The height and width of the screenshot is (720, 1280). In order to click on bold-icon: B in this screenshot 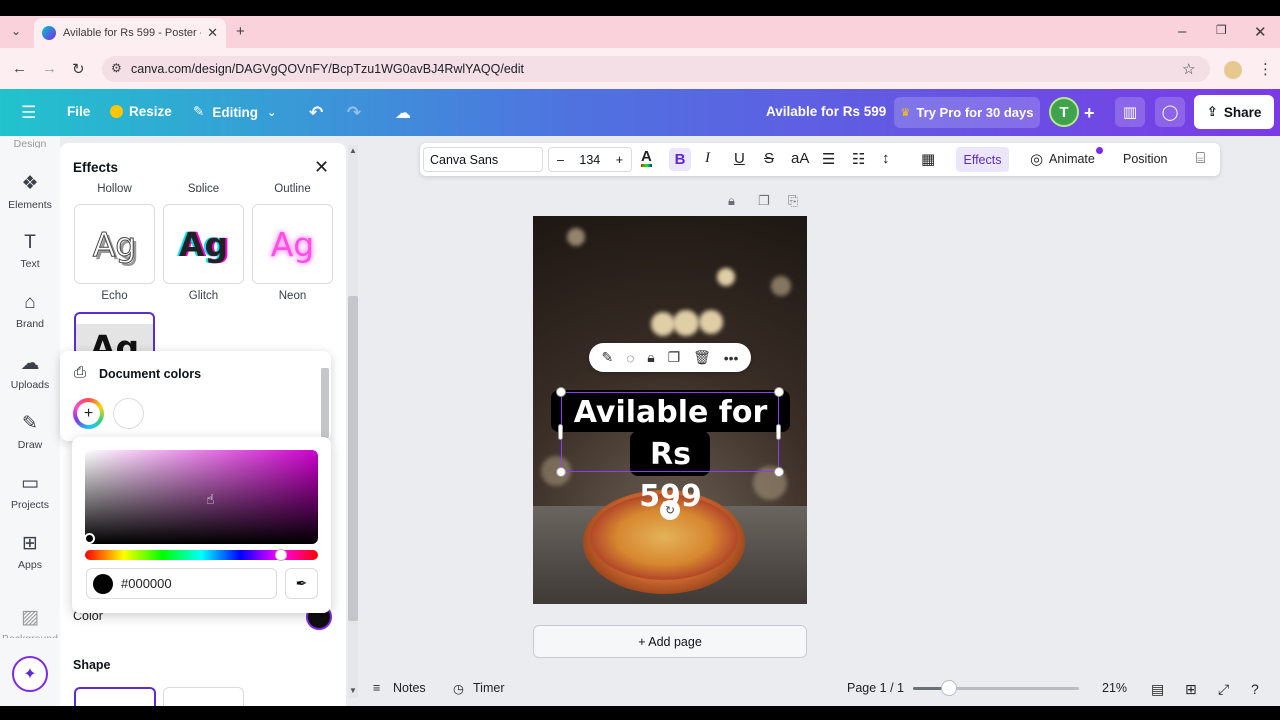, I will do `click(680, 159)`.